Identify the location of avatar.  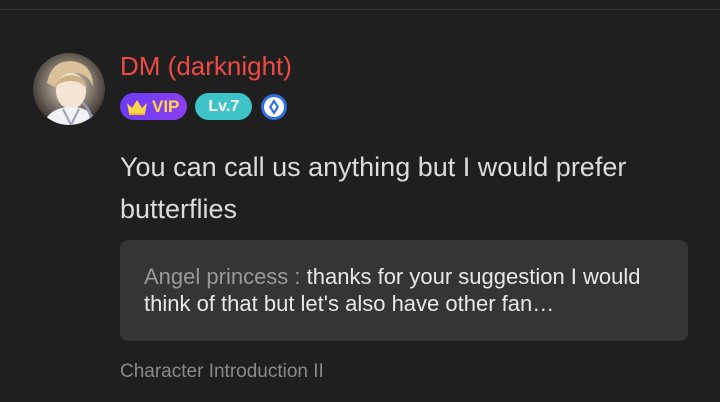
(69, 89).